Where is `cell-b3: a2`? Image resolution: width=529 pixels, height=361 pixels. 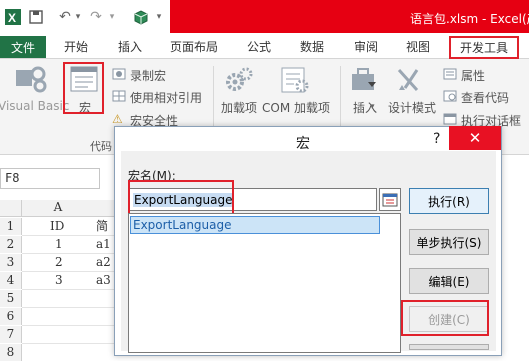 cell-b3: a2 is located at coordinates (103, 262).